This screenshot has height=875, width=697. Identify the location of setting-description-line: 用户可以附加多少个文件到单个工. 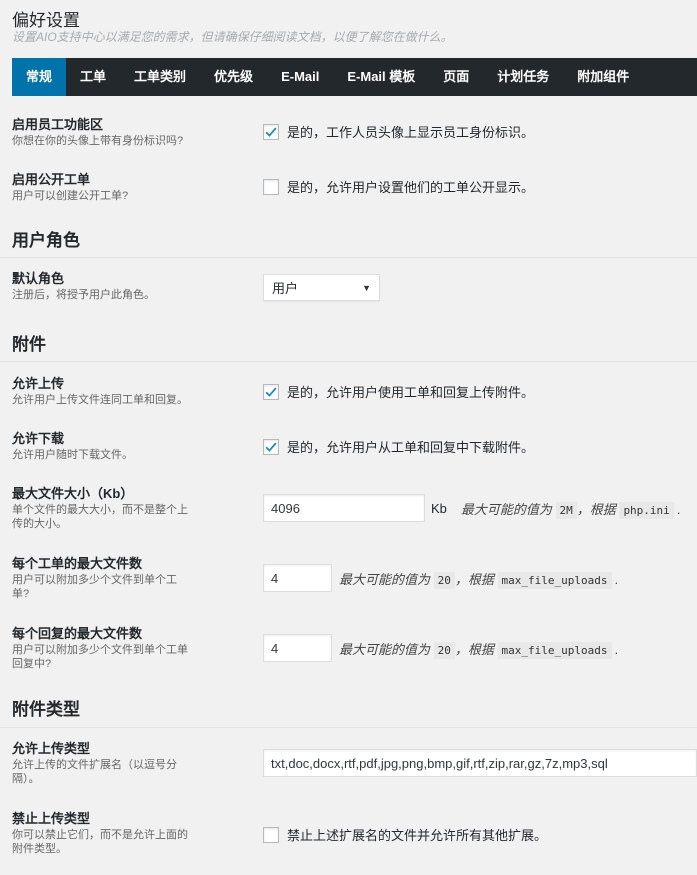
(94, 580).